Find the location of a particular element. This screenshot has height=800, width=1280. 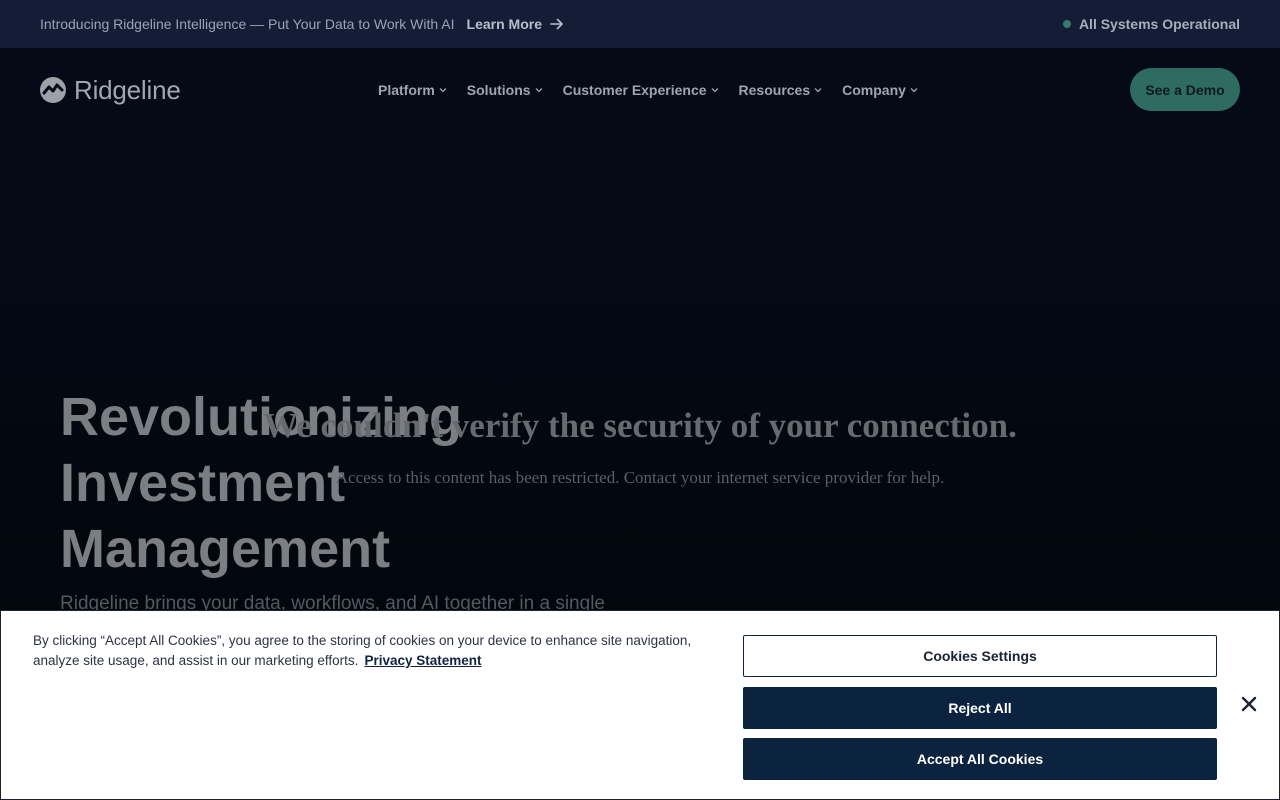

nav-item-company: Company is located at coordinates (880, 90).